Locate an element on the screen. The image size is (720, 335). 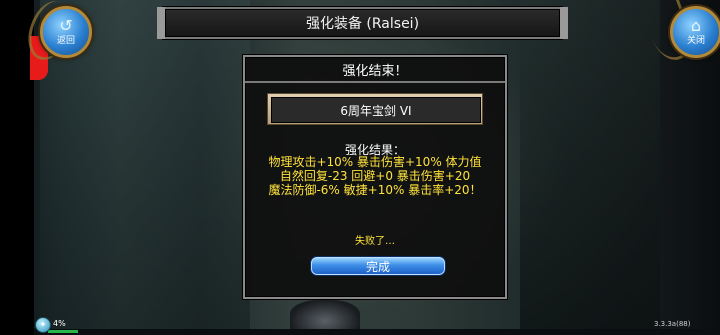
title-bar: 强化装备 (Ralsei) is located at coordinates (362, 23).